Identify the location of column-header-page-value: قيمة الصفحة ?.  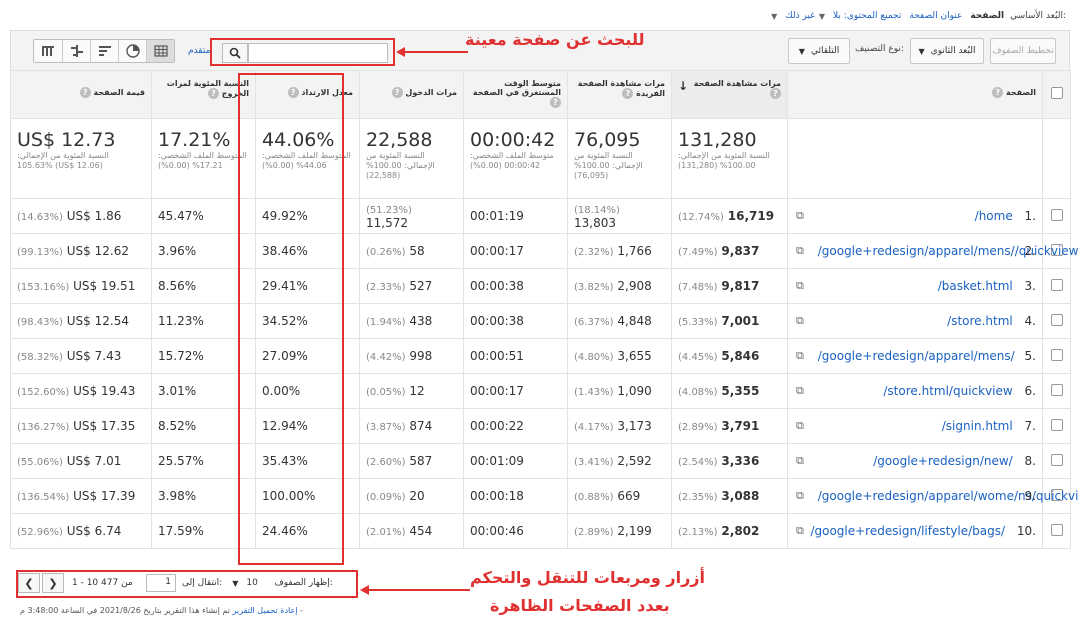
(81, 94).